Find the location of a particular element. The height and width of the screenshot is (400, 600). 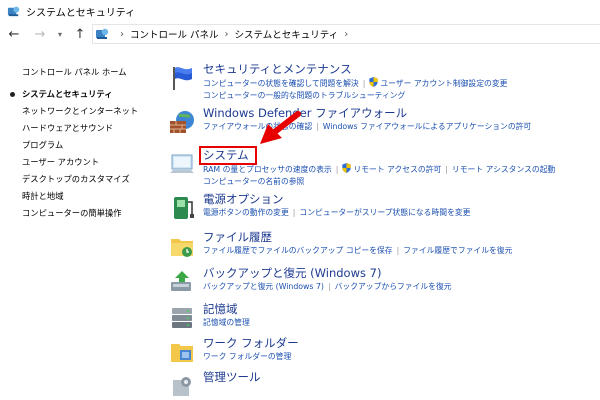

window-title: システムとセキュリティ is located at coordinates (81, 13).